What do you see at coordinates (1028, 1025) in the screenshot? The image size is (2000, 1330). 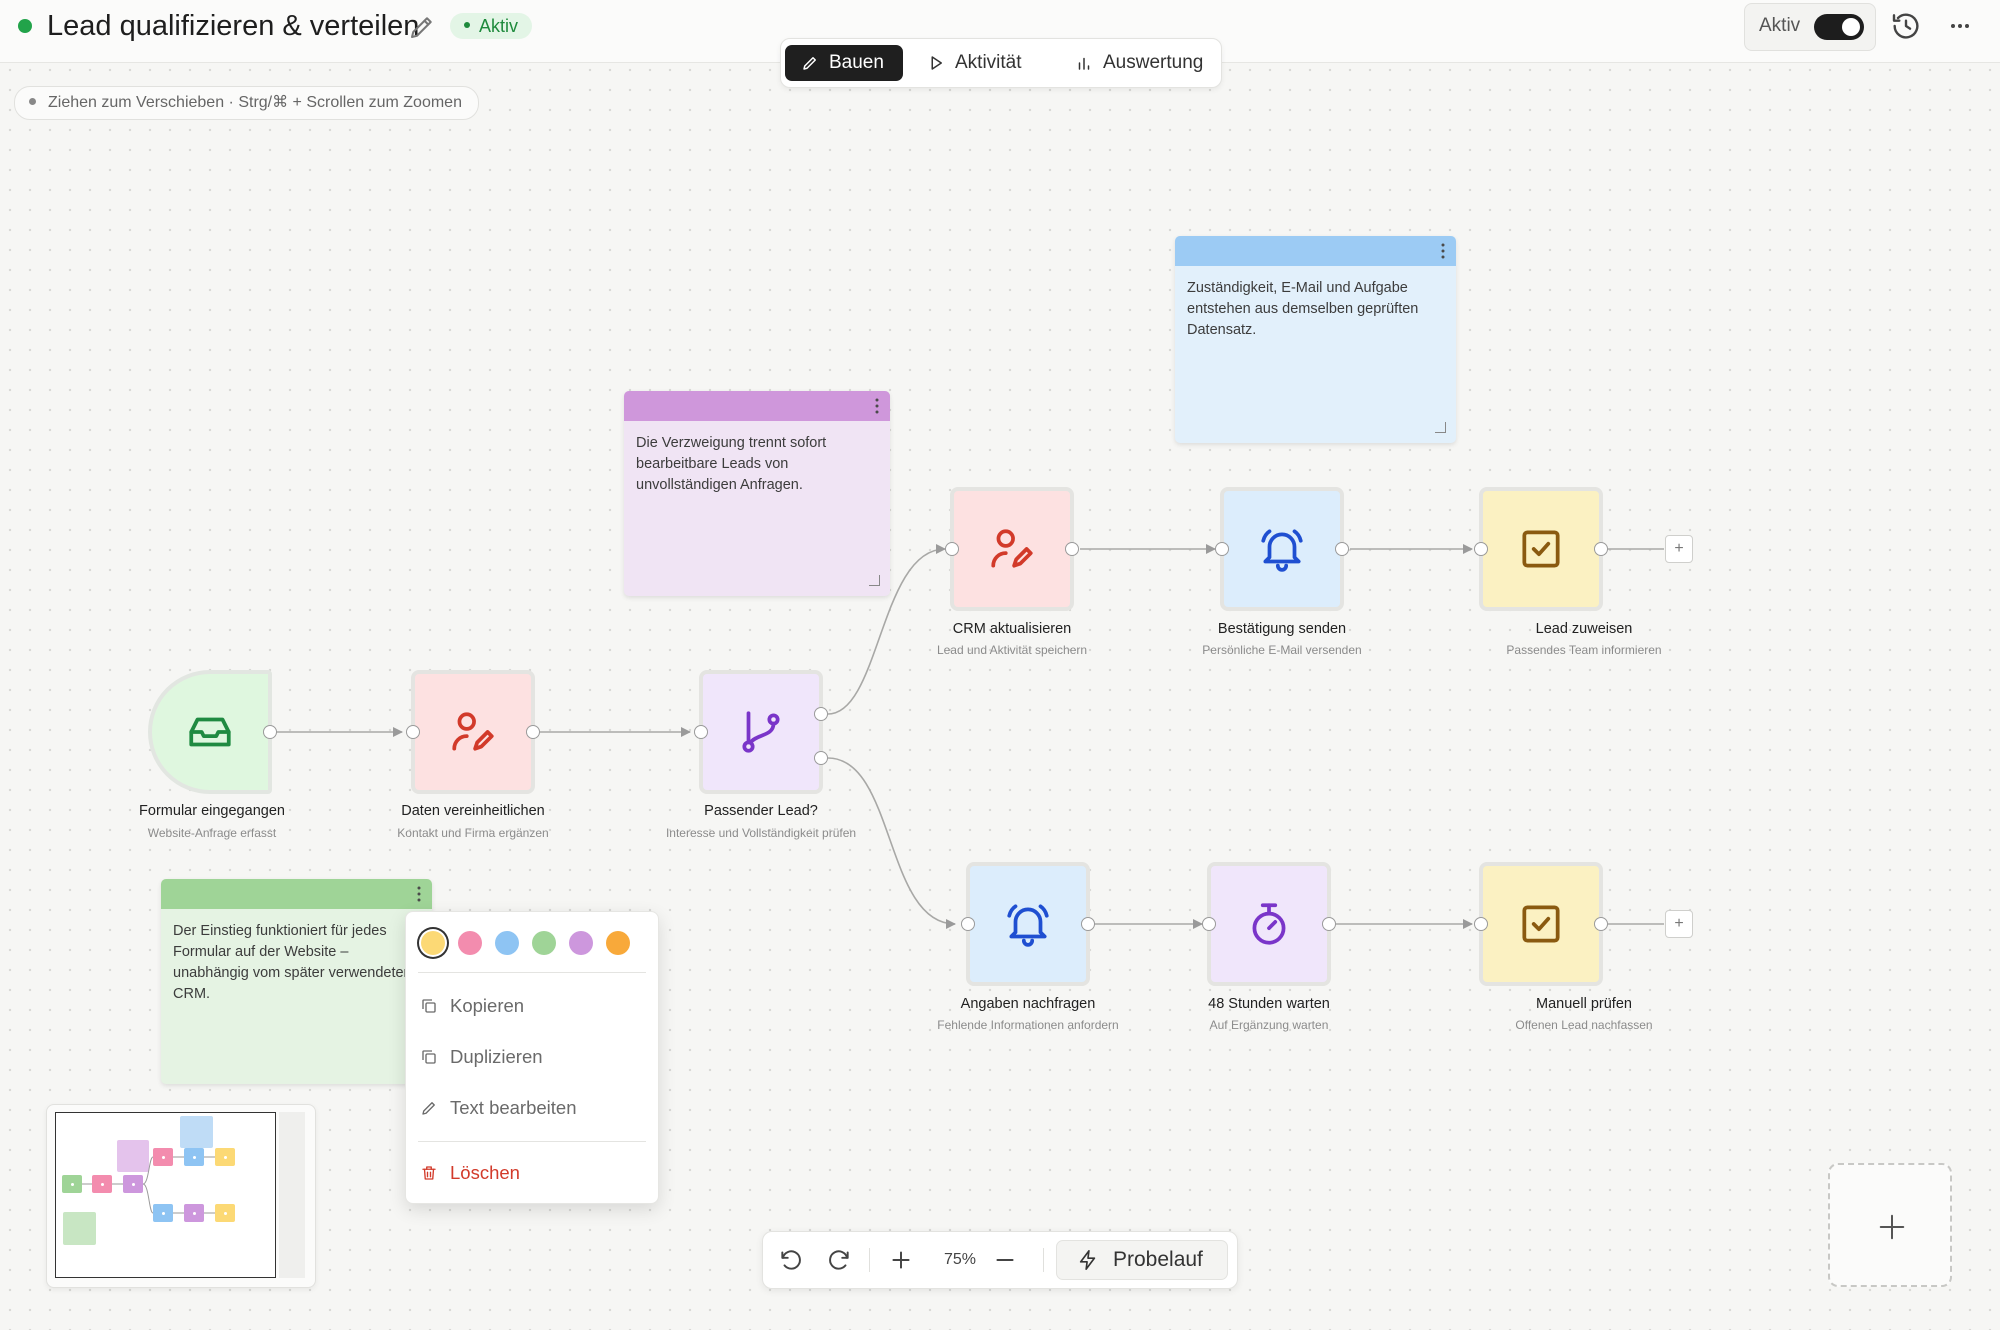 I see `node-subtitle: Fehlende Informationen anfordern` at bounding box center [1028, 1025].